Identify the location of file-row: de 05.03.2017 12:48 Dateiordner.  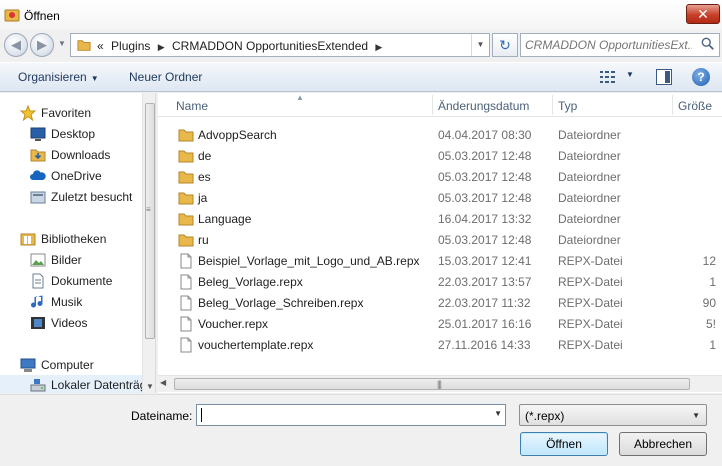
(440, 155).